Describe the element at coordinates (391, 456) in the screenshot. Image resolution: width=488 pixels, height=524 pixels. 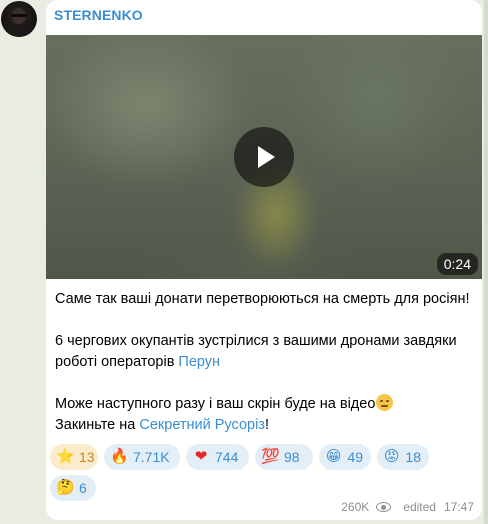
I see `angry-face-icon: 😡` at that location.